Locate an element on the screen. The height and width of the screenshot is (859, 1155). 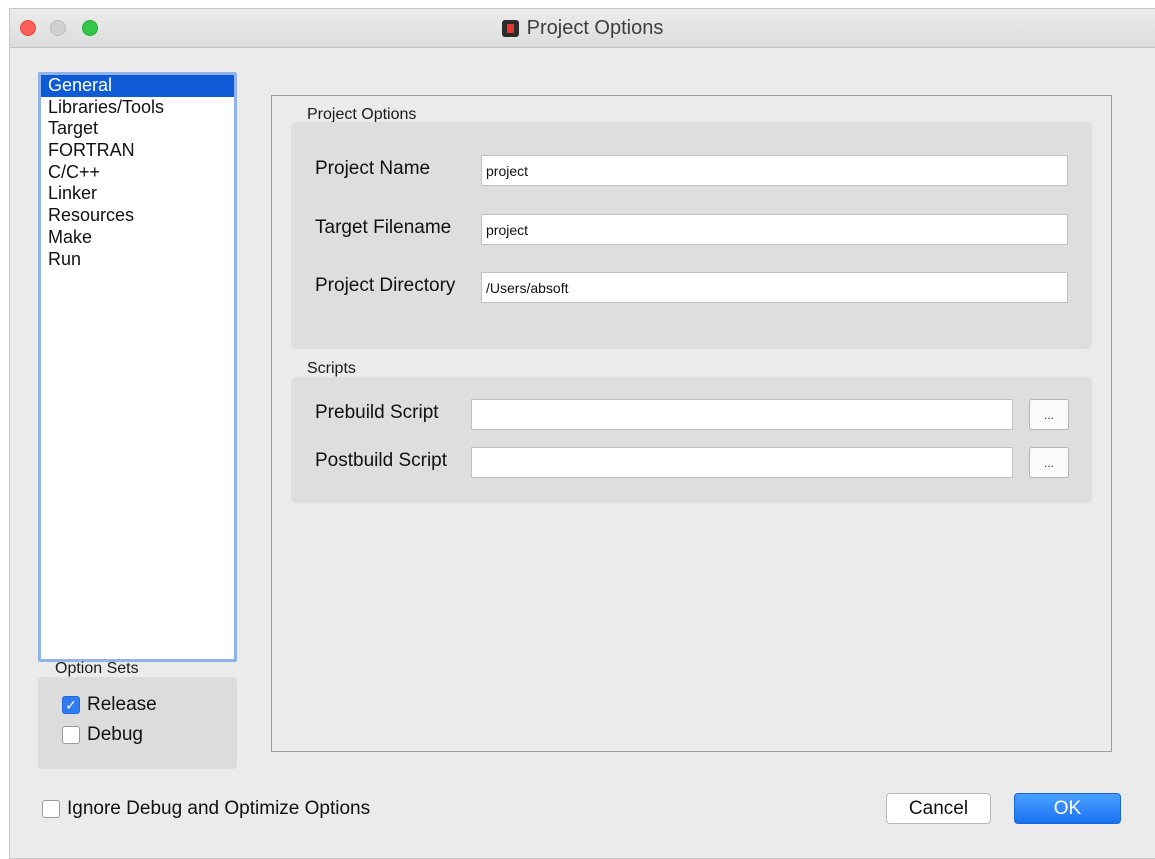
project-directory-field is located at coordinates (774, 287).